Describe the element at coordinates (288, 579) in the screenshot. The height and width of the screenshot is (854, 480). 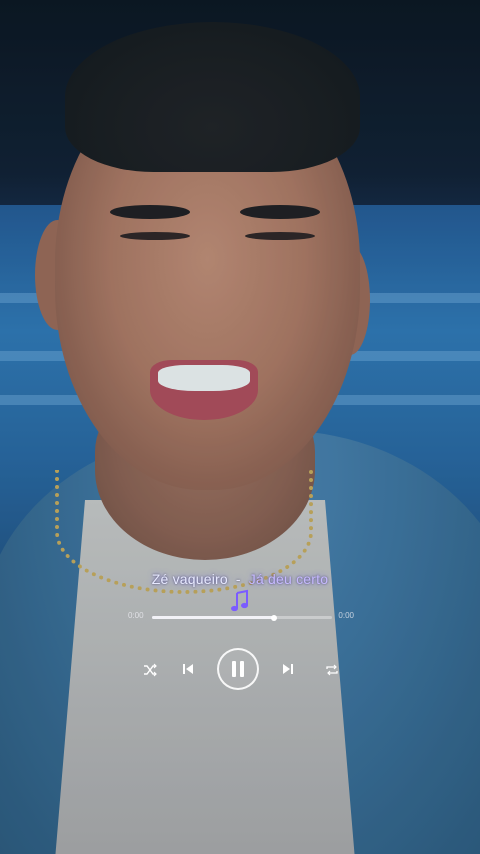
I see `song-title: Já deu certo` at that location.